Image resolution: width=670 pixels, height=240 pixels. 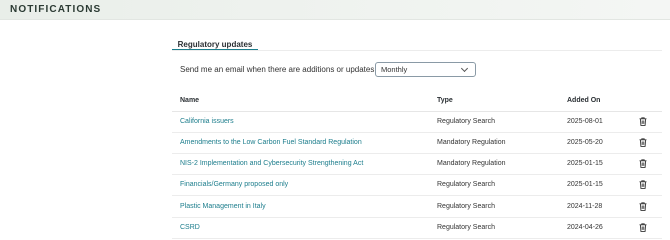 I want to click on column-header-added-on: Added On, so click(x=583, y=100).